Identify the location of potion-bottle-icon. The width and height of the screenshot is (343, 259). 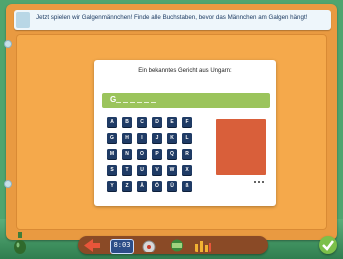
(20, 243).